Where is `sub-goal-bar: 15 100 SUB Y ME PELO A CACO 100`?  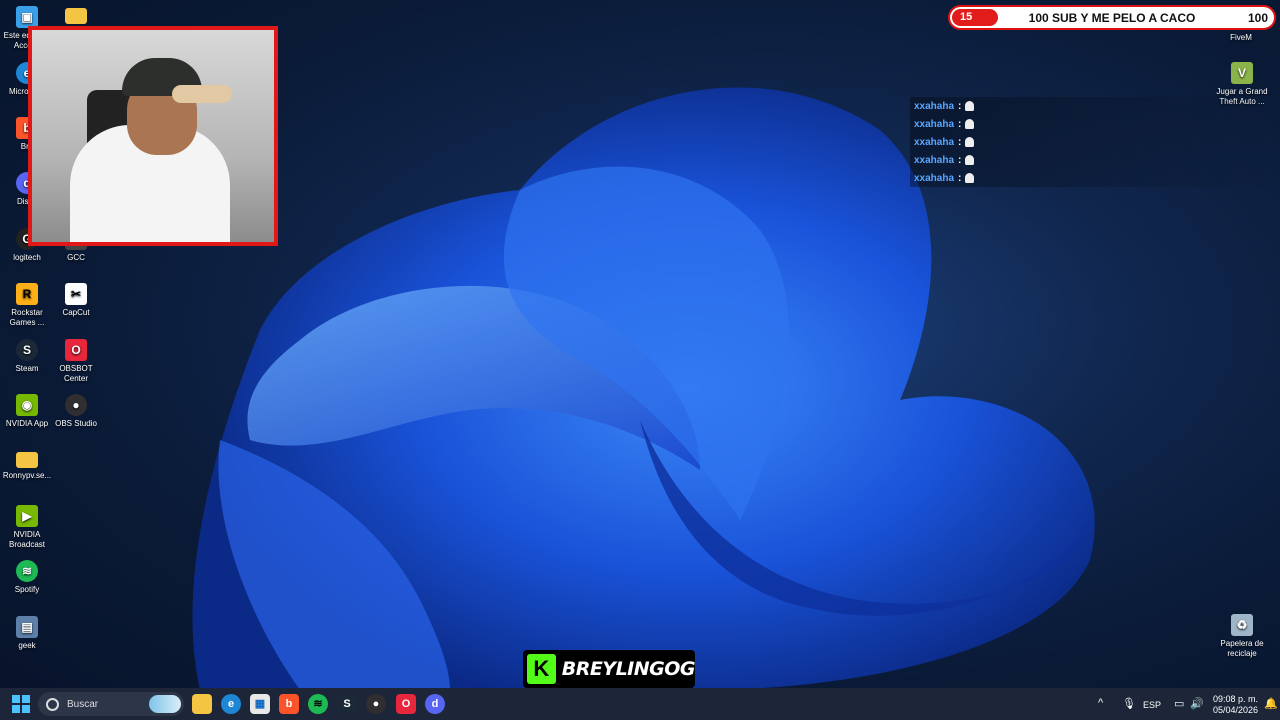
sub-goal-bar: 15 100 SUB Y ME PELO A CACO 100 is located at coordinates (1112, 17).